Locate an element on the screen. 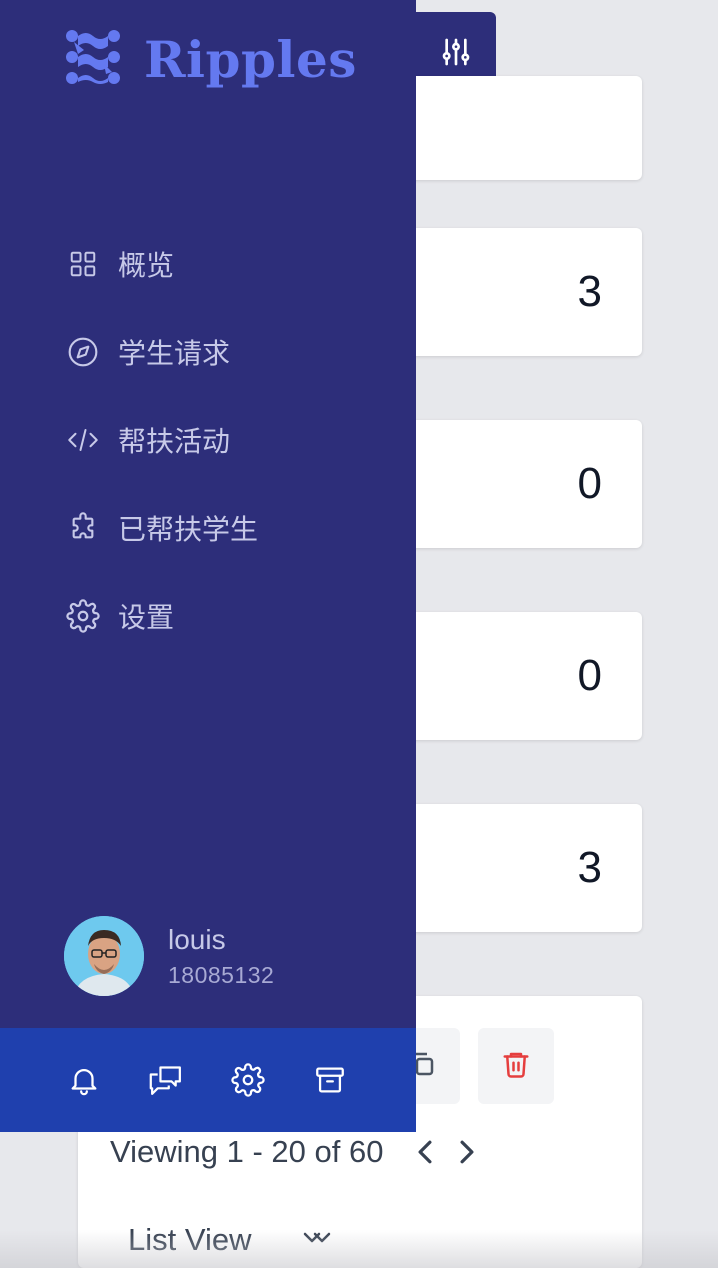 The height and width of the screenshot is (1268, 718). view-mode-label: List View is located at coordinates (190, 1239).